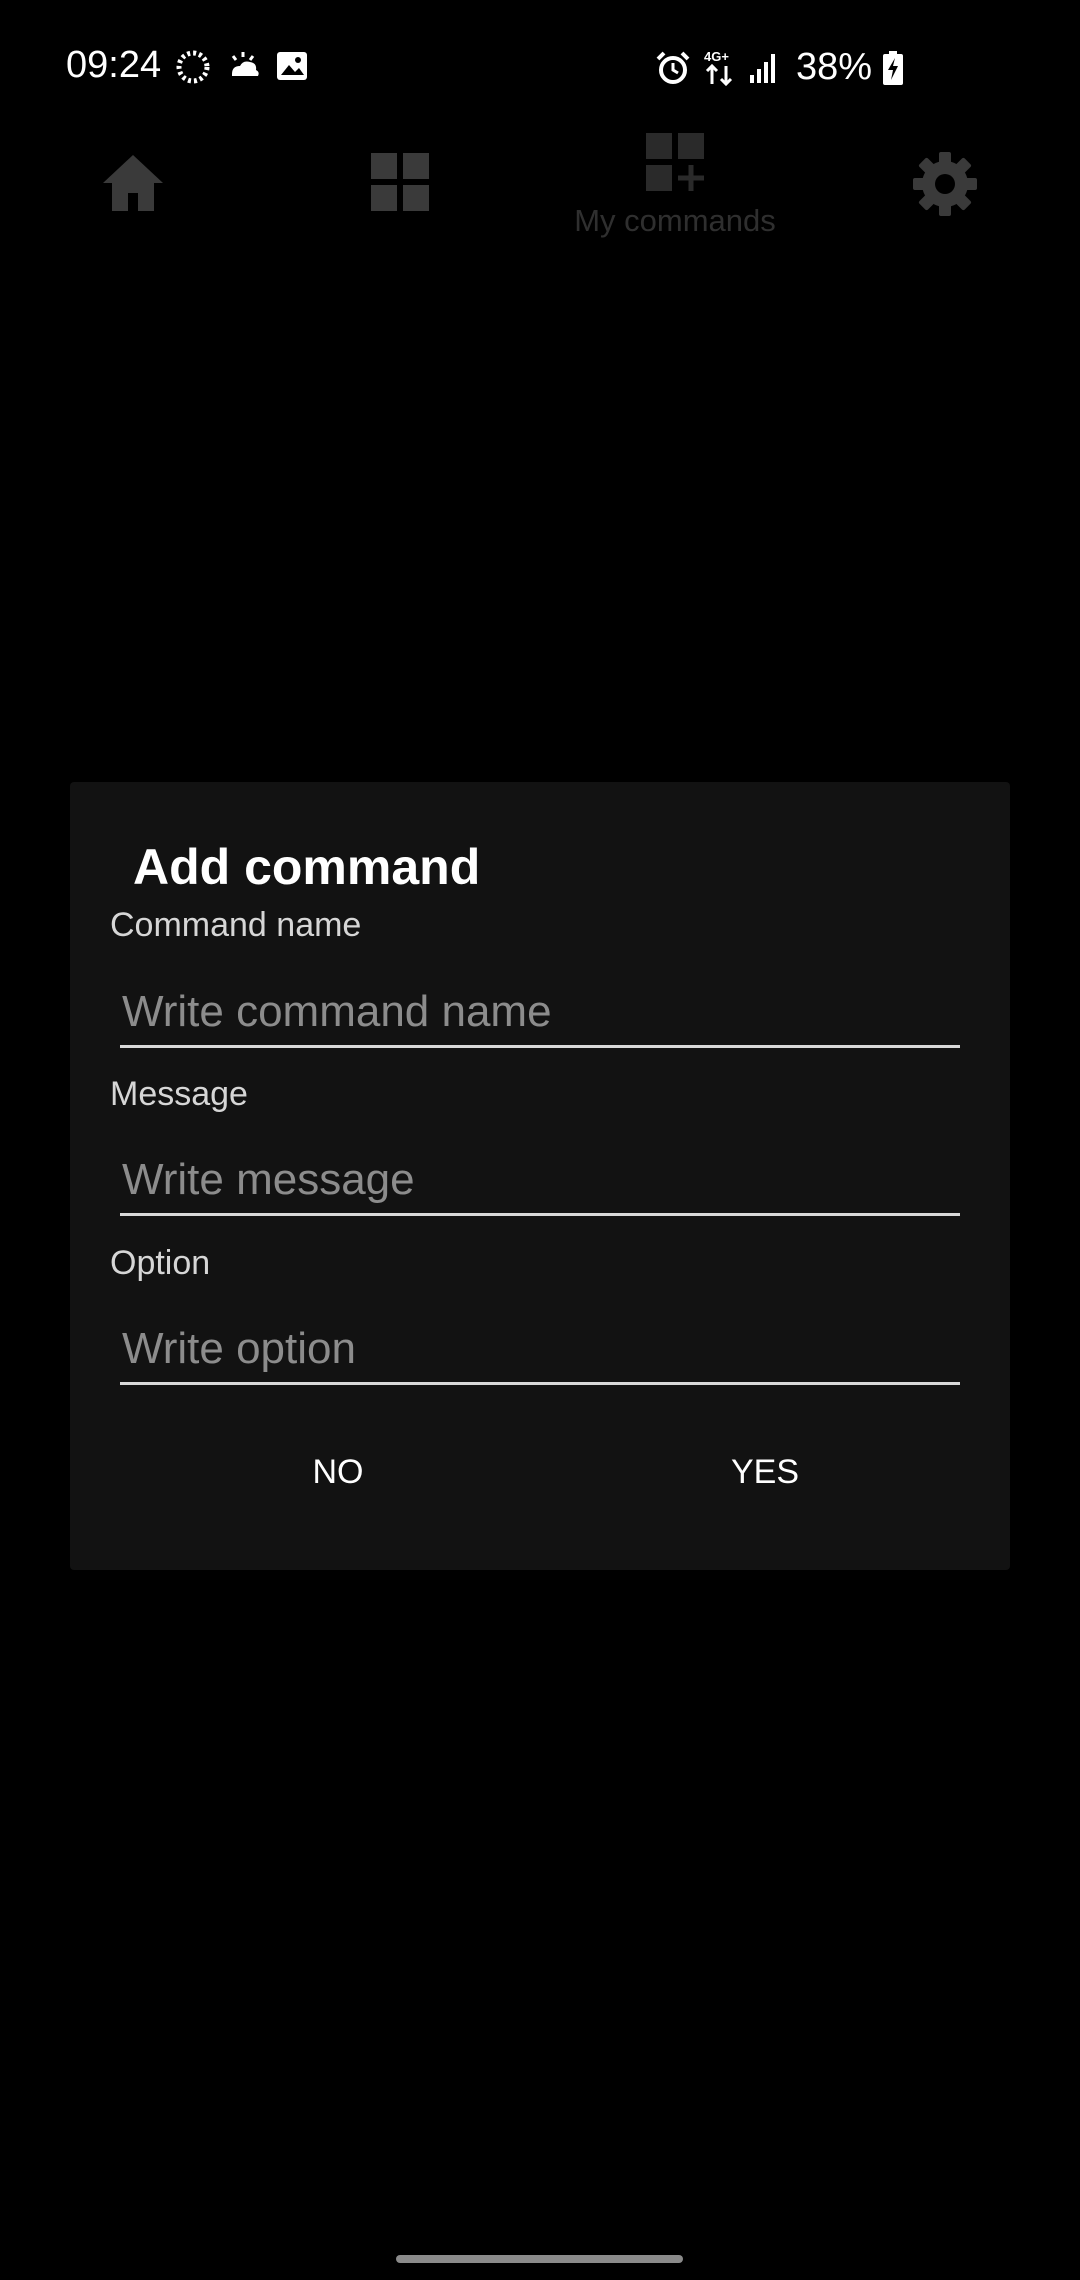  Describe the element at coordinates (179, 1094) in the screenshot. I see `message-label: Message` at that location.